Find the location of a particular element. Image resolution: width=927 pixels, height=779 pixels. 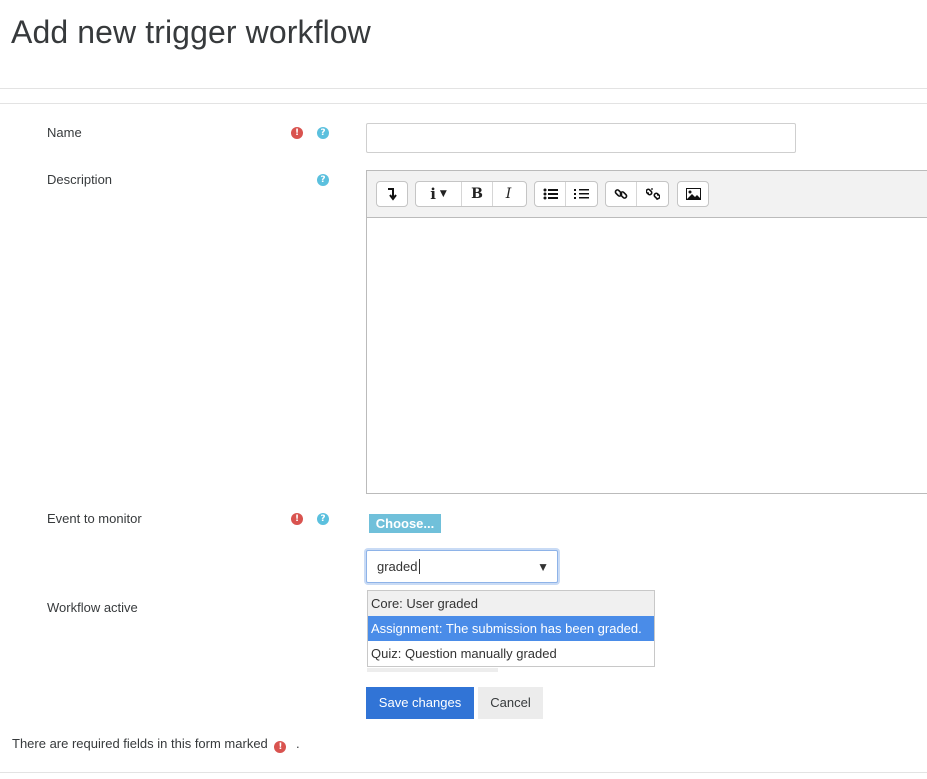

dropdown-option: Quiz: Question manually graded is located at coordinates (511, 653).